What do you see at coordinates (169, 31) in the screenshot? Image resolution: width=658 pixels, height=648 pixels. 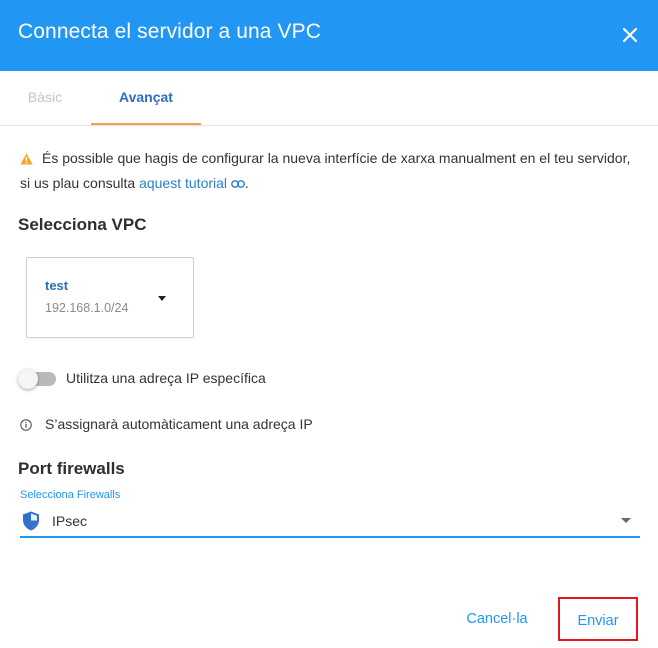 I see `dialog-title: Connecta el servidor a una VPC` at bounding box center [169, 31].